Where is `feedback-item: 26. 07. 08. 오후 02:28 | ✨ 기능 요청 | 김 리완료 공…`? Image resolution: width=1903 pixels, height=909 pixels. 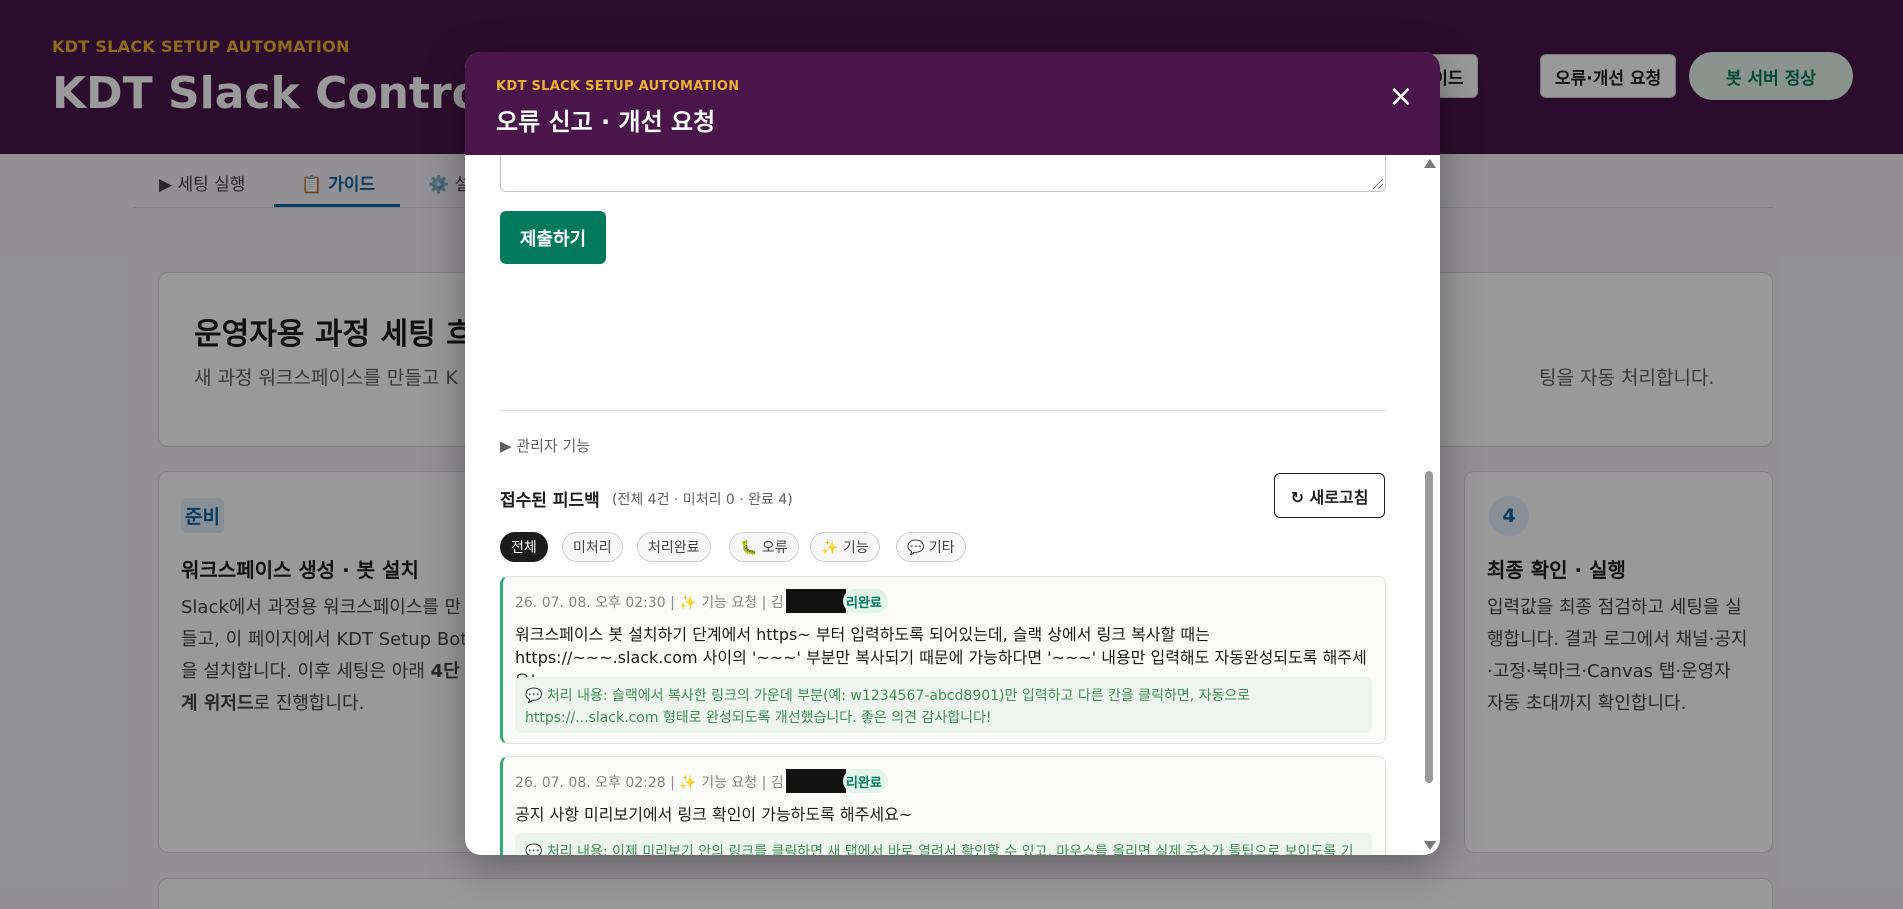
feedback-item: 26. 07. 08. 오후 02:28 | ✨ 기능 요청 | 김 리완료 공… is located at coordinates (943, 805).